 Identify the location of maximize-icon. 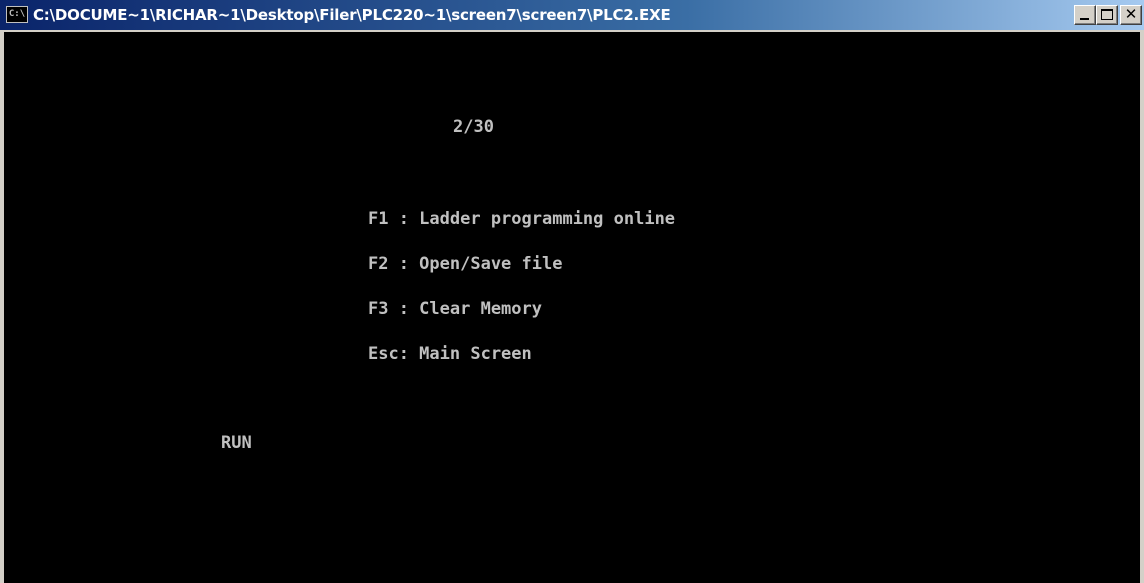
(1107, 14).